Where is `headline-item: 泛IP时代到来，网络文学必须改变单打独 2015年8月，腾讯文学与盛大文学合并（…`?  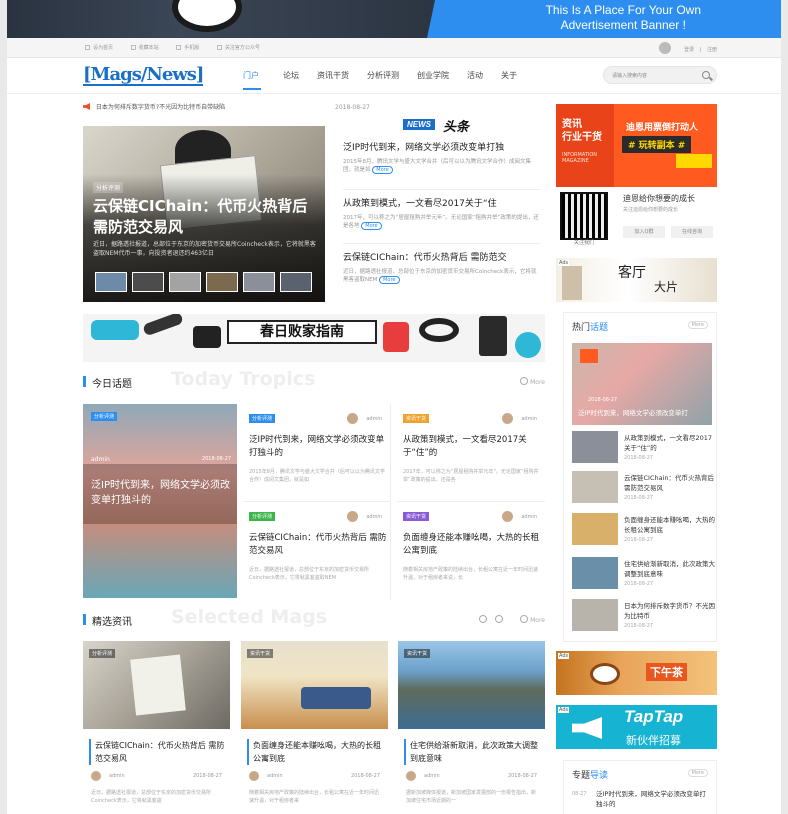 headline-item: 泛IP时代到来，网络文学必须改变单打独 2015年8月，腾讯文学与盛大文学合并（… is located at coordinates (442, 157).